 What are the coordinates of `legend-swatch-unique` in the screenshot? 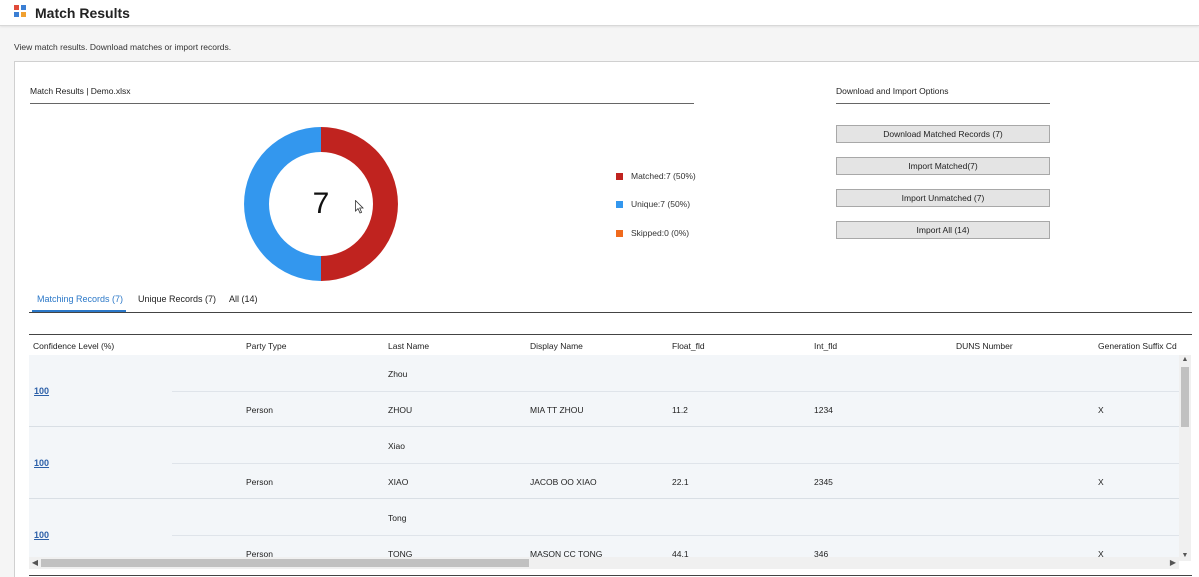 It's located at (619, 204).